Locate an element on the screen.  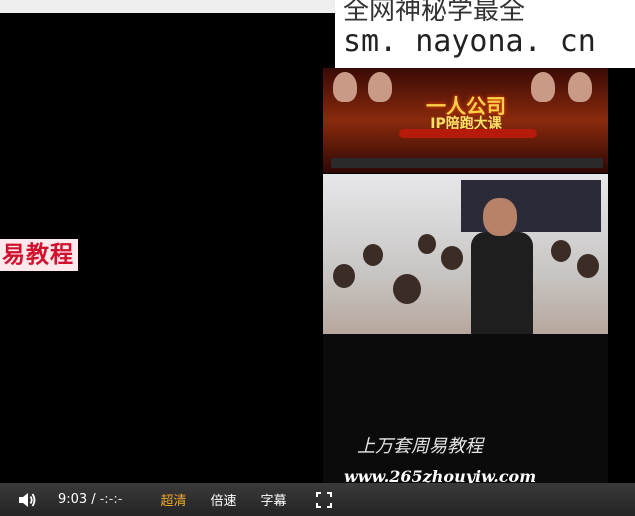
current-time: 9:03 is located at coordinates (73, 499).